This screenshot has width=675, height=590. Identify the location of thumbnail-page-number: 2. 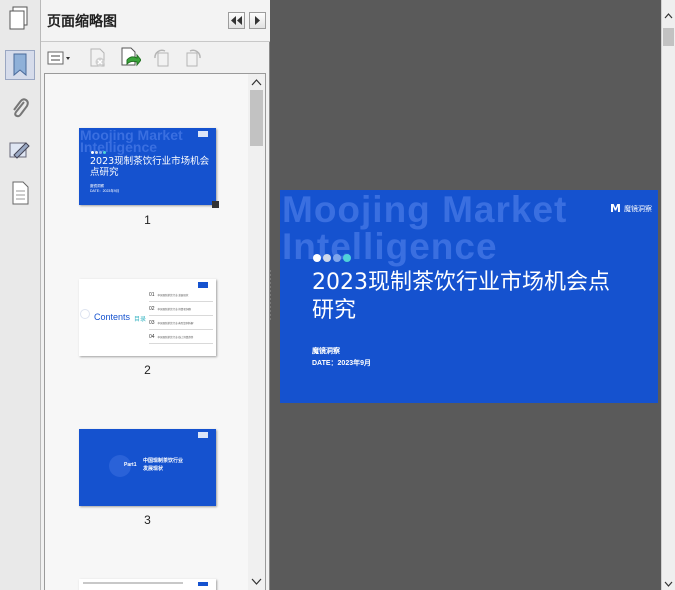
(147, 370).